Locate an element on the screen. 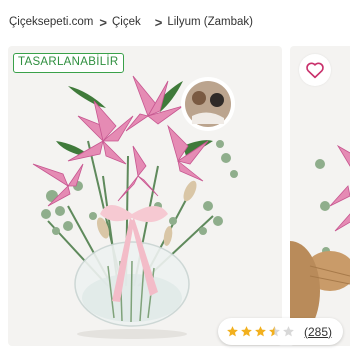 This screenshot has width=350, height=350. customizable-badge: TASARLANABİLİR is located at coordinates (68, 63).